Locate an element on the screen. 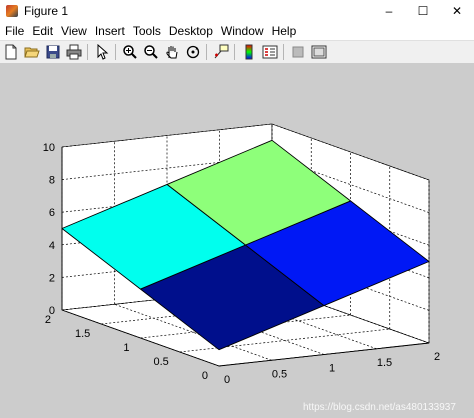 The height and width of the screenshot is (418, 474). insert-colorbar-button is located at coordinates (249, 52).